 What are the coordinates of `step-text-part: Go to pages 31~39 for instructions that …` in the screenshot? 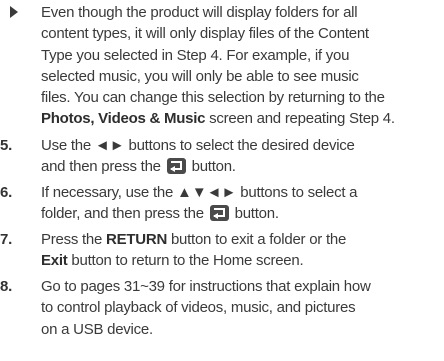 It's located at (206, 286).